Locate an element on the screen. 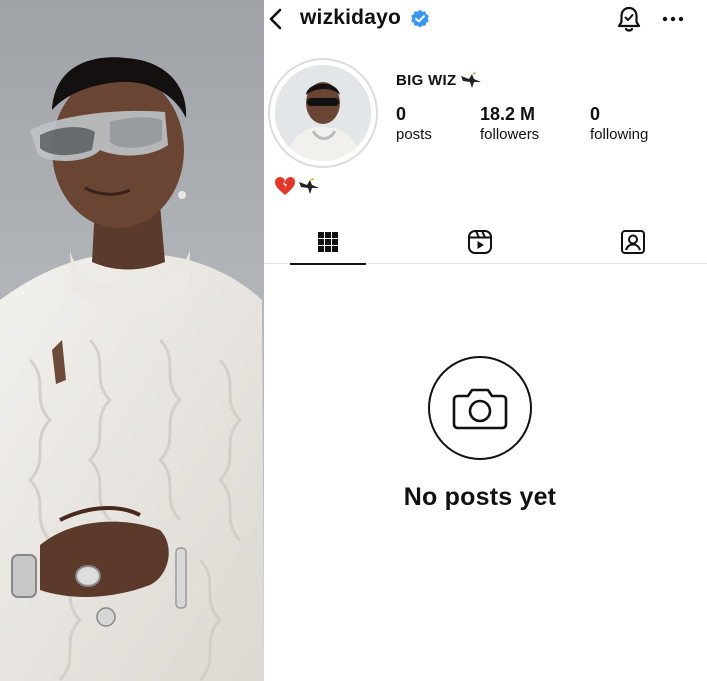 The height and width of the screenshot is (681, 707). reels-icon is located at coordinates (480, 242).